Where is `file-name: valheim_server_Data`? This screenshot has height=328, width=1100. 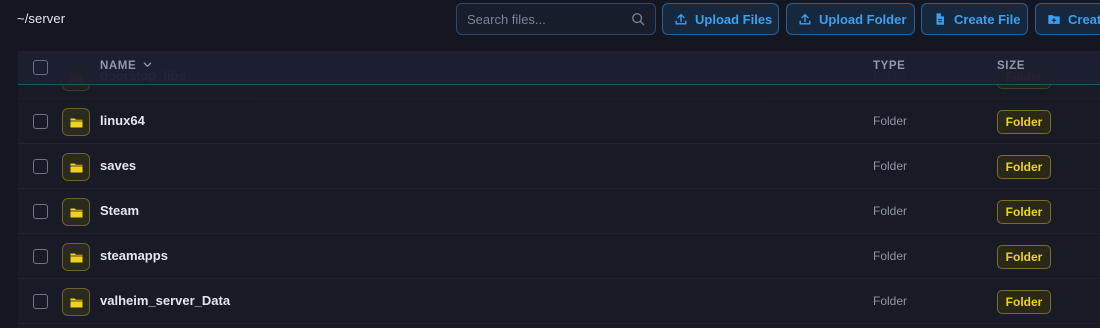 file-name: valheim_server_Data is located at coordinates (165, 300).